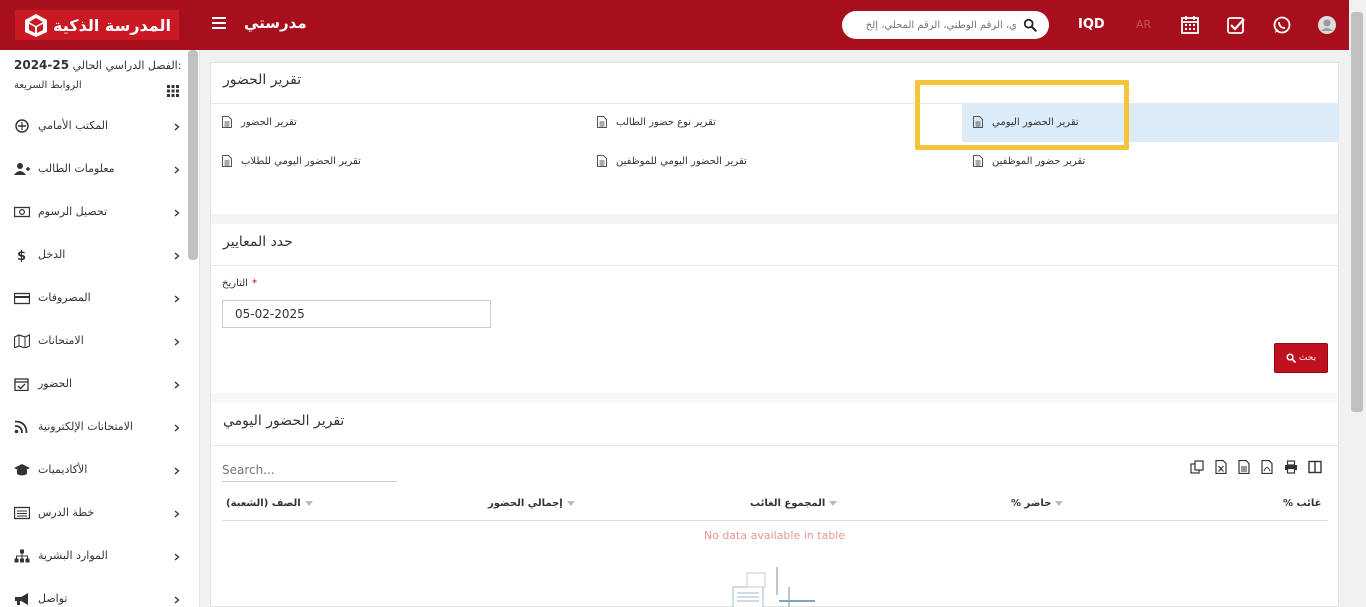  What do you see at coordinates (1315, 467) in the screenshot?
I see `columns-icon` at bounding box center [1315, 467].